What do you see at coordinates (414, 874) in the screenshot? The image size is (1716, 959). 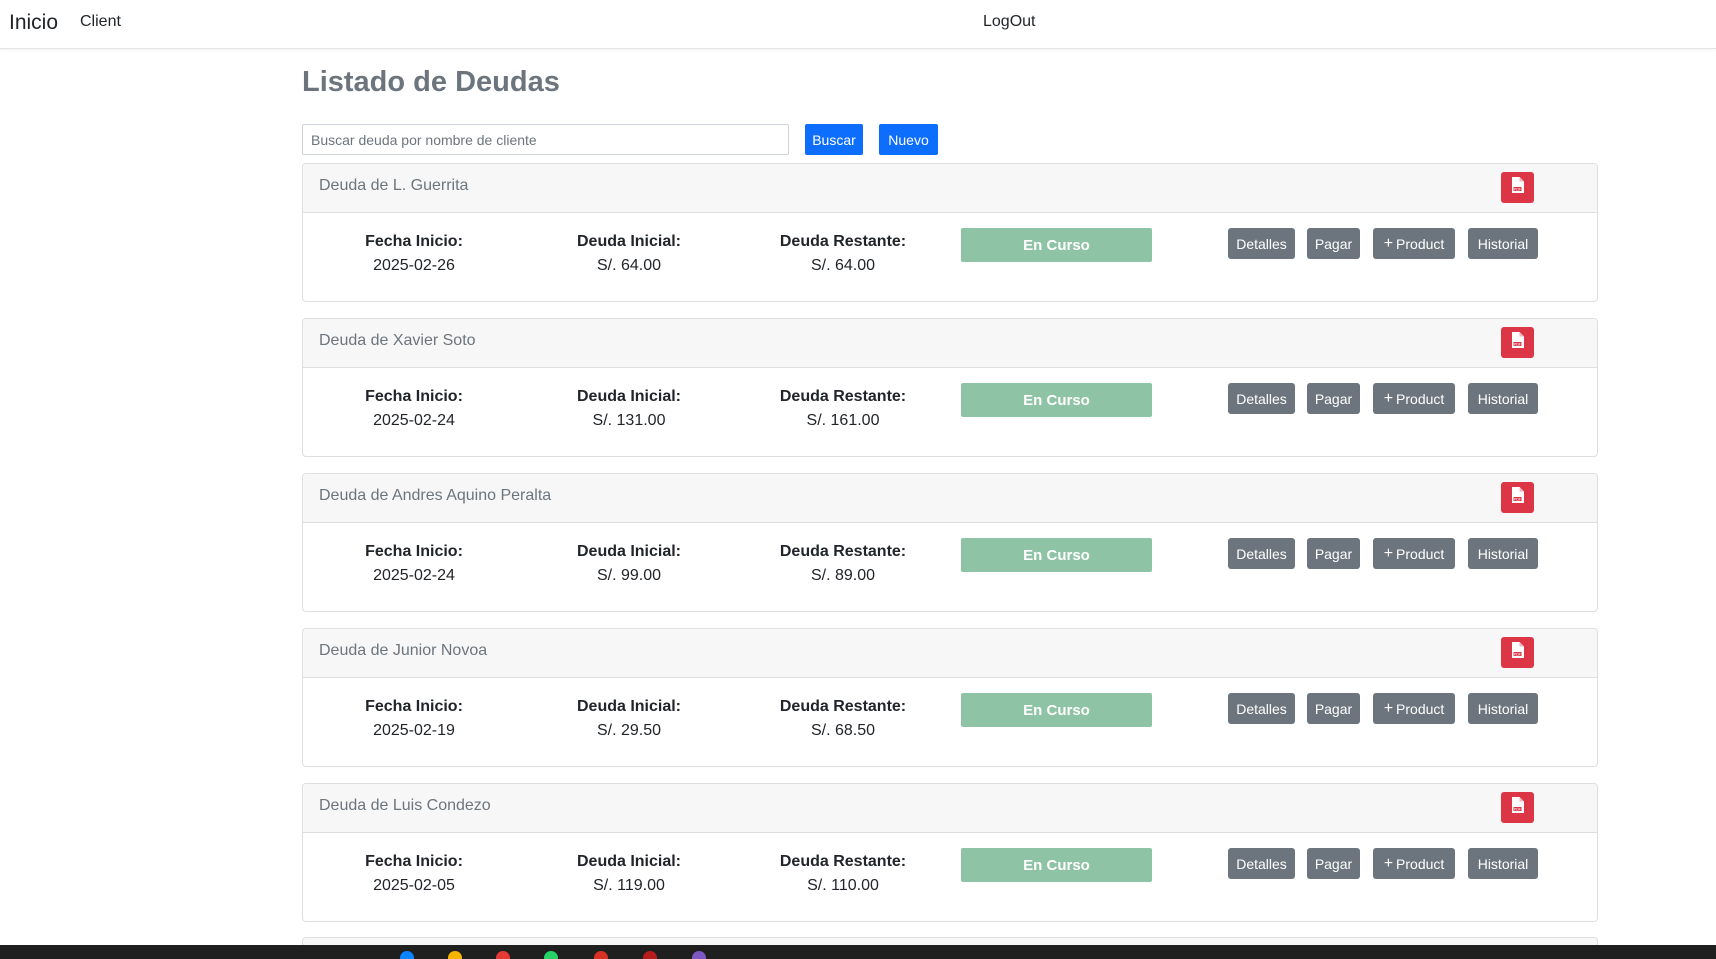 I see `fecha-inicio-field: Fecha Inicio: 2025-02-05` at bounding box center [414, 874].